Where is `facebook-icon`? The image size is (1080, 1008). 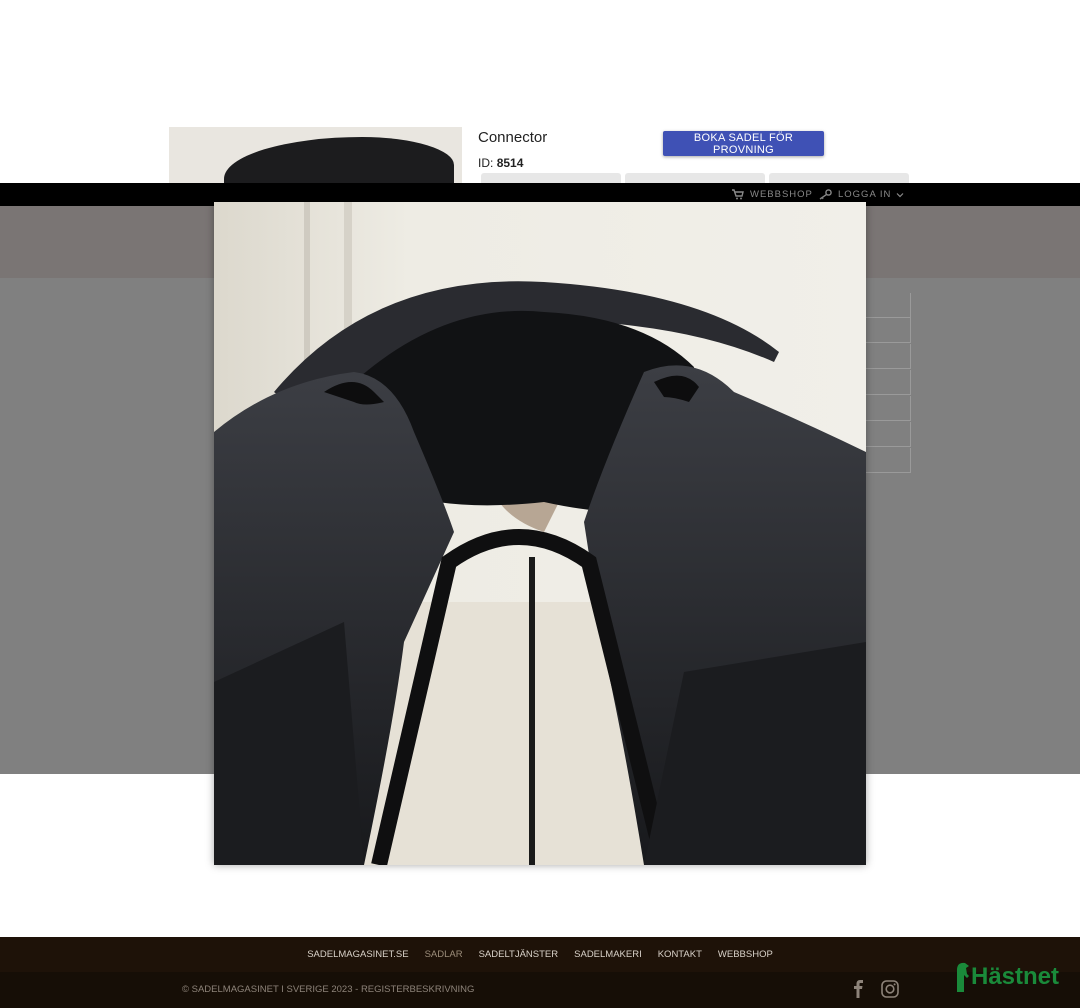 facebook-icon is located at coordinates (858, 989).